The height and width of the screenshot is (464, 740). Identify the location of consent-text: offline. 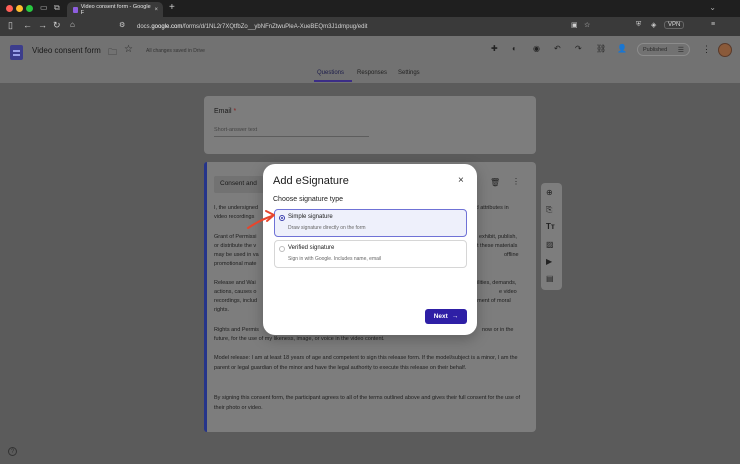
(511, 255).